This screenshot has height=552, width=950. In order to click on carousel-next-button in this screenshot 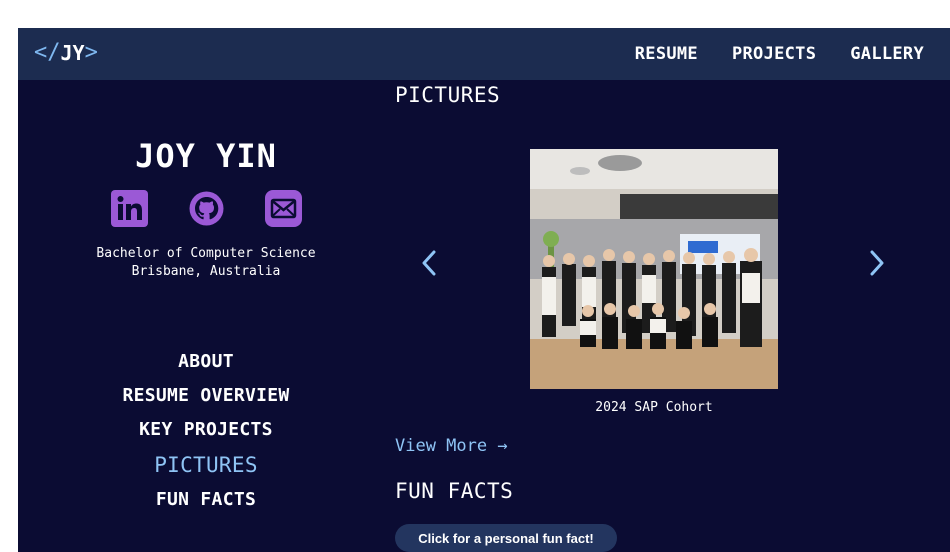, I will do `click(877, 263)`.